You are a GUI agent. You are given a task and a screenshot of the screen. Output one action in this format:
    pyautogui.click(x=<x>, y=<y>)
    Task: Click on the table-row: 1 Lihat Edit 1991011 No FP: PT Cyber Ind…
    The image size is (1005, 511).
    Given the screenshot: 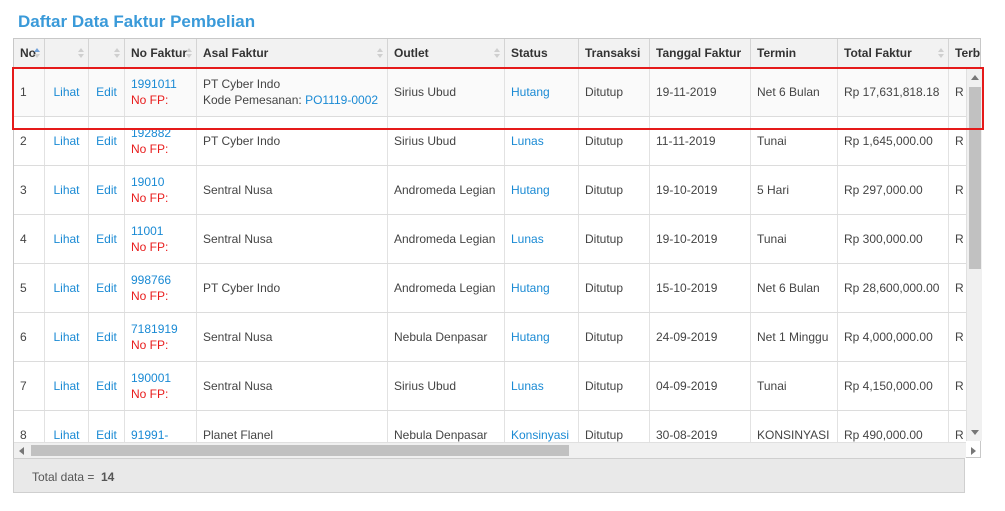 What is the action you would take?
    pyautogui.click(x=497, y=92)
    